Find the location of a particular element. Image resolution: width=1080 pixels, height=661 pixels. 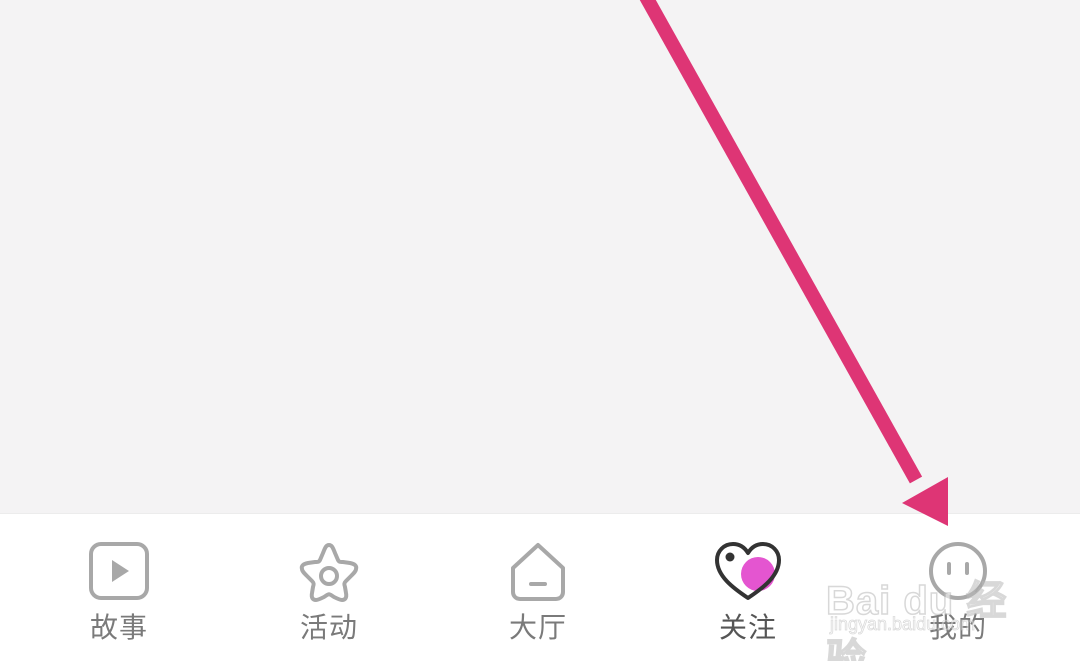

tab-mine: 我的 is located at coordinates (958, 587).